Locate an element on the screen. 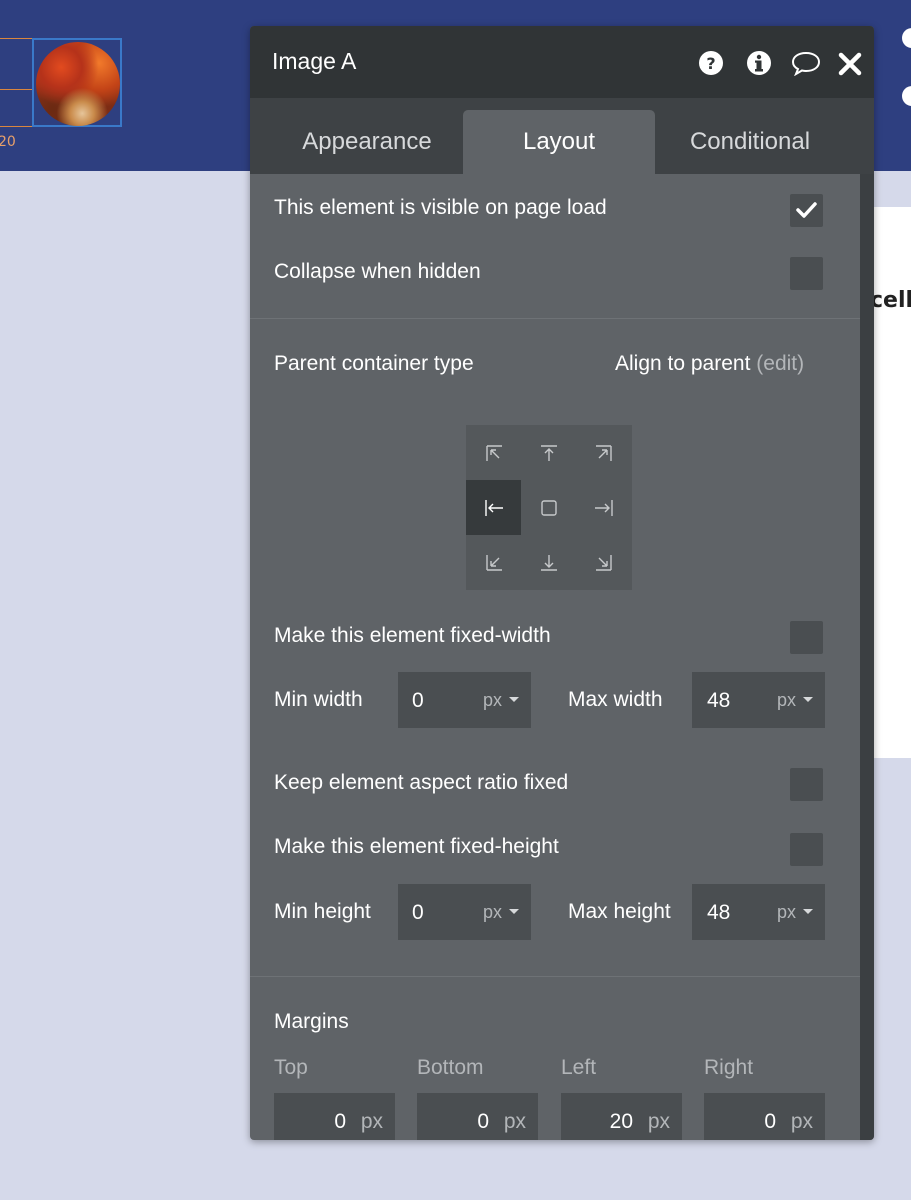  visible-on-load-label: This element is visible on page load is located at coordinates (440, 207).